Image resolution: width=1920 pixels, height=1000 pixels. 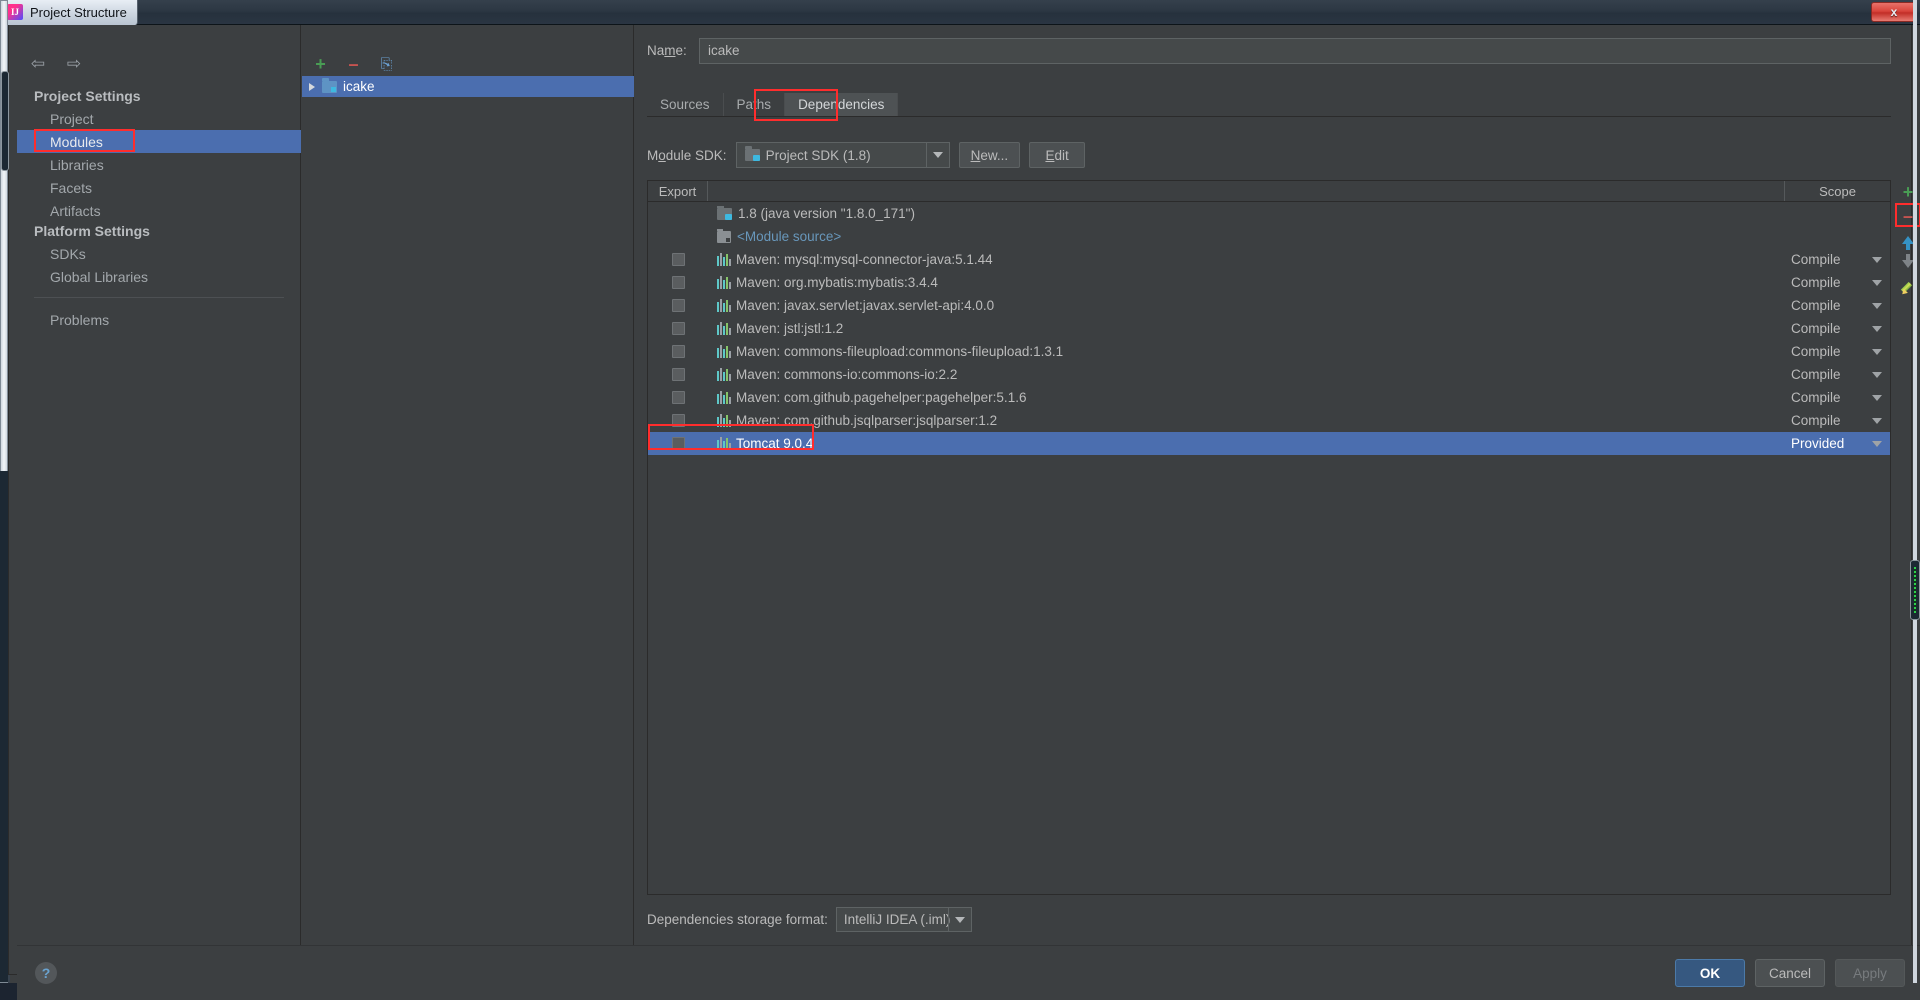 I want to click on module-sdk-dropdown: Project SDK (1.8), so click(x=842, y=155).